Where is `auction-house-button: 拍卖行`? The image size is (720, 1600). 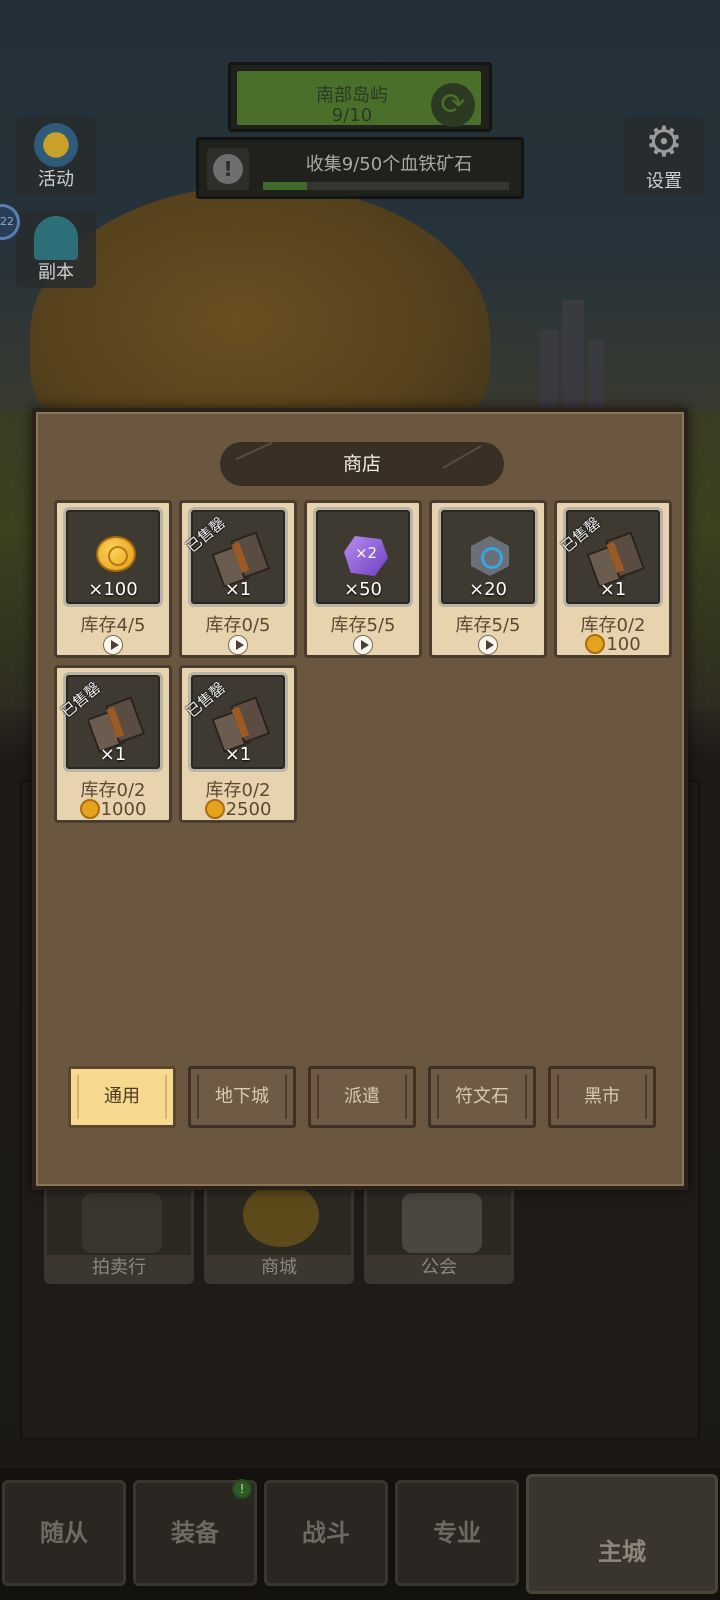
auction-house-button: 拍卖行 is located at coordinates (119, 1232).